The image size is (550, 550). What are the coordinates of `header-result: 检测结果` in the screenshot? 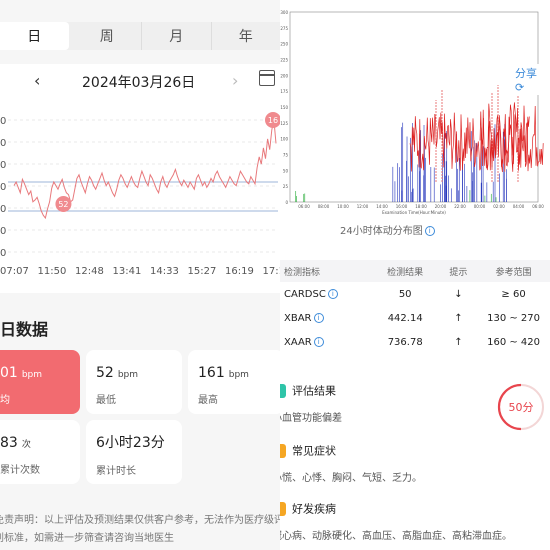 It's located at (405, 272).